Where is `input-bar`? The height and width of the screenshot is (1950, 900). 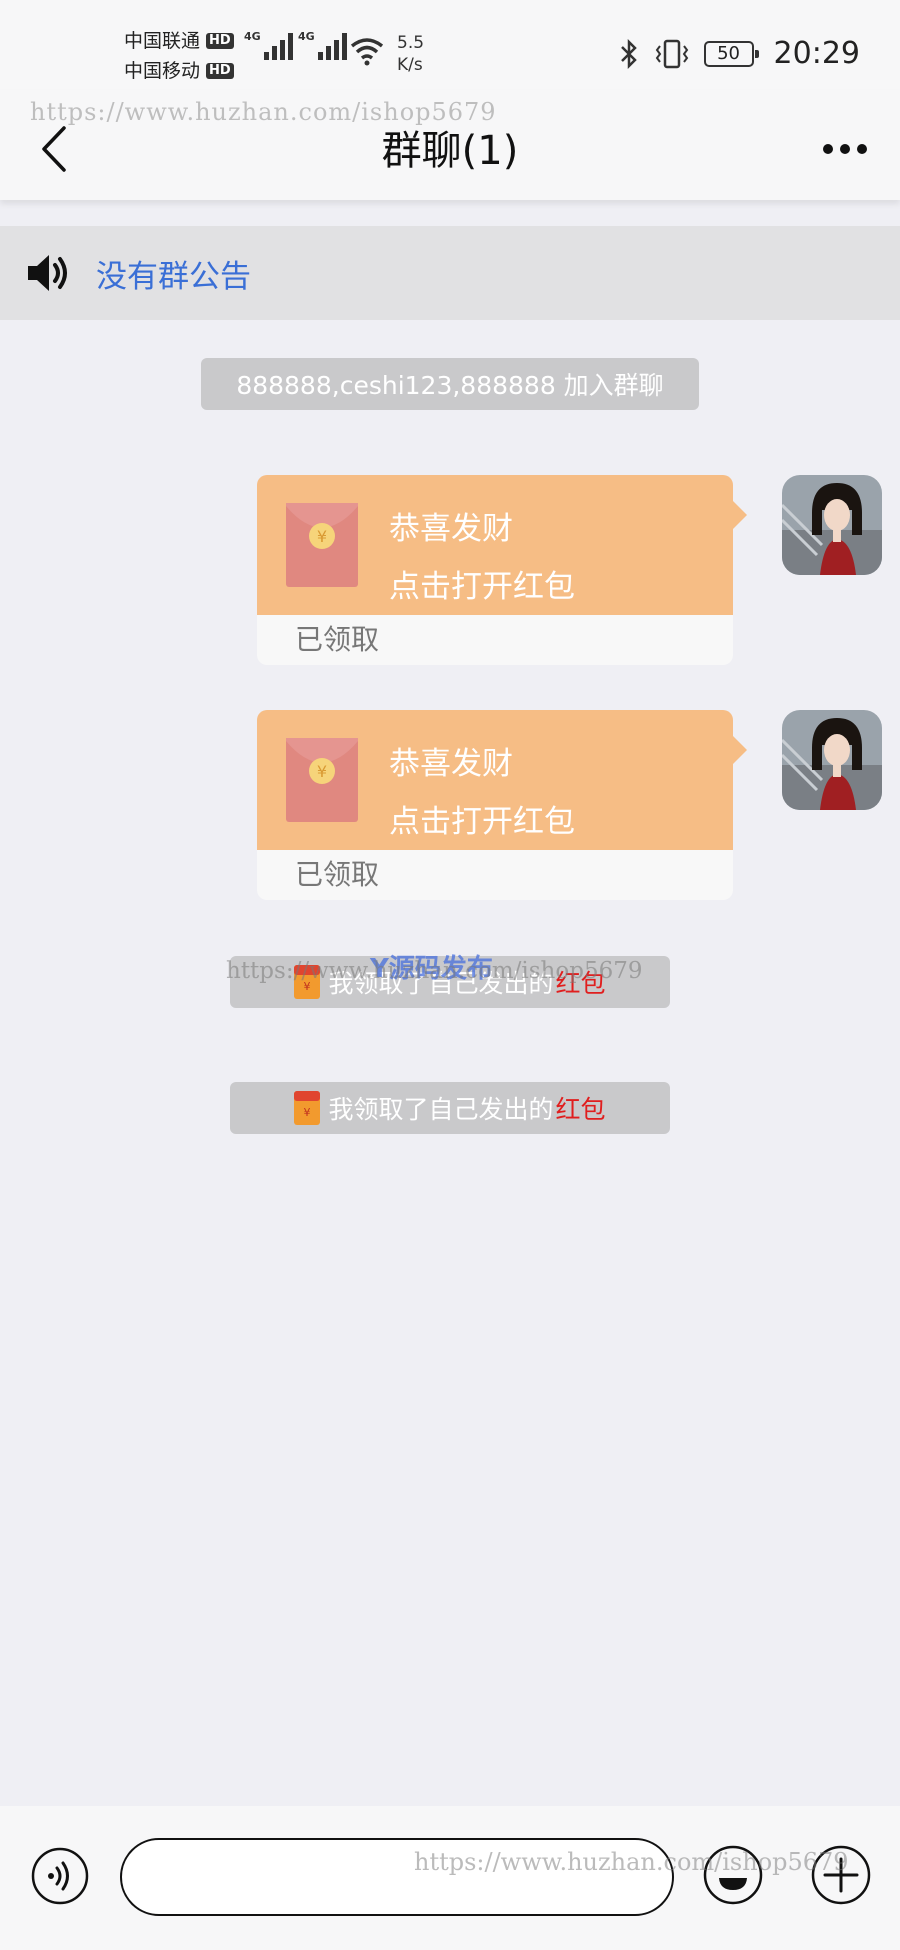 input-bar is located at coordinates (450, 1878).